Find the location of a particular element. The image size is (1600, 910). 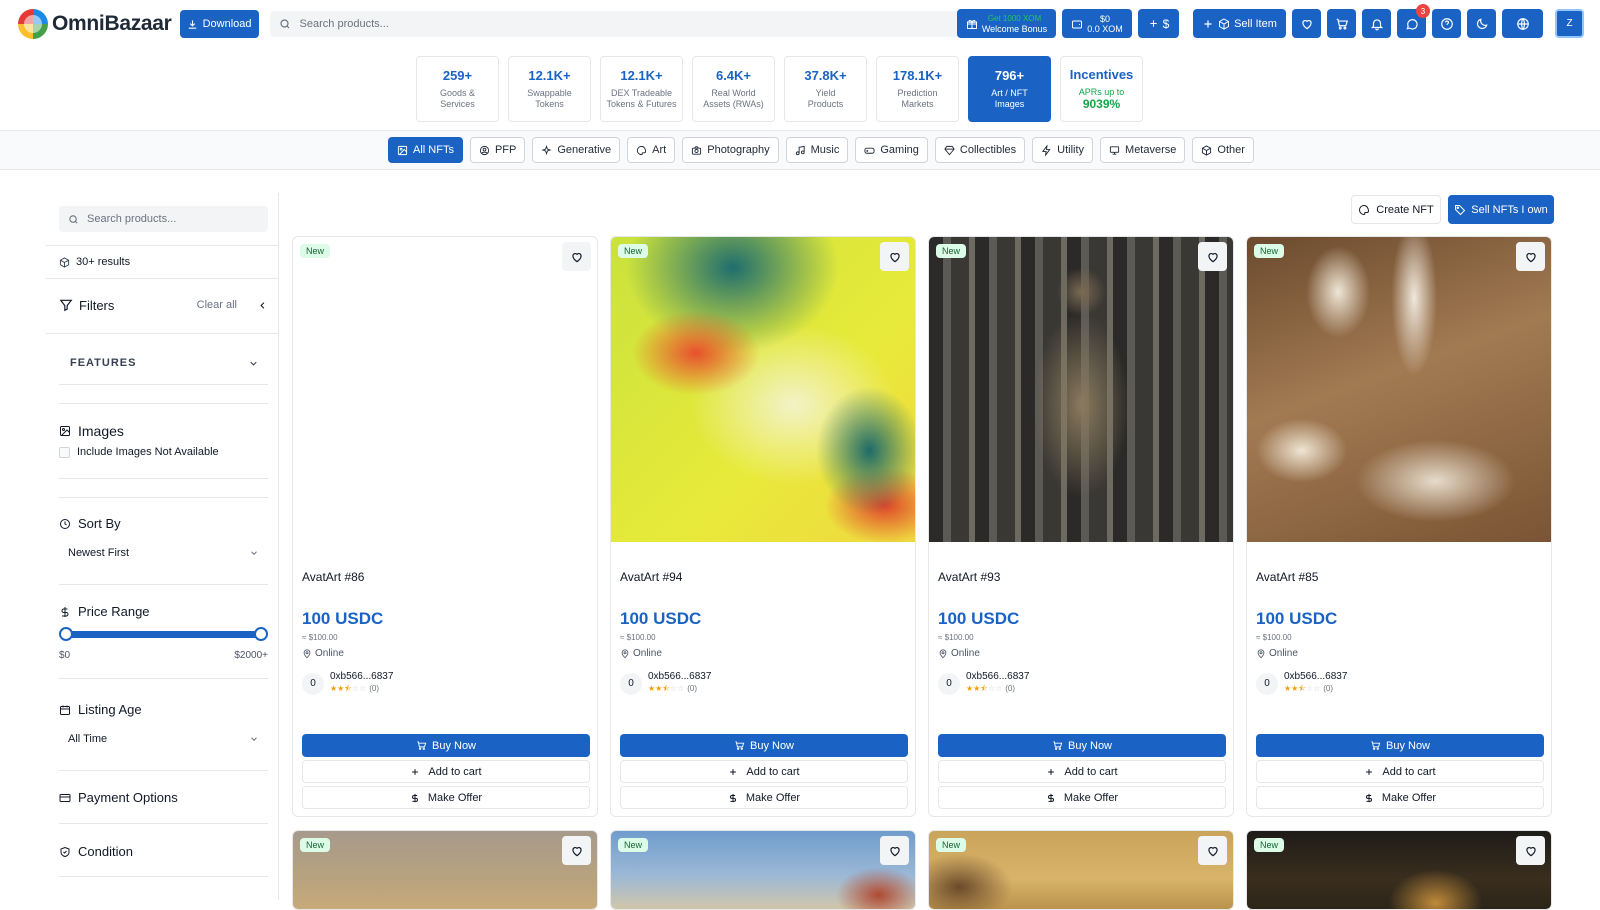

listing-age-select: All Time is located at coordinates (163, 739).